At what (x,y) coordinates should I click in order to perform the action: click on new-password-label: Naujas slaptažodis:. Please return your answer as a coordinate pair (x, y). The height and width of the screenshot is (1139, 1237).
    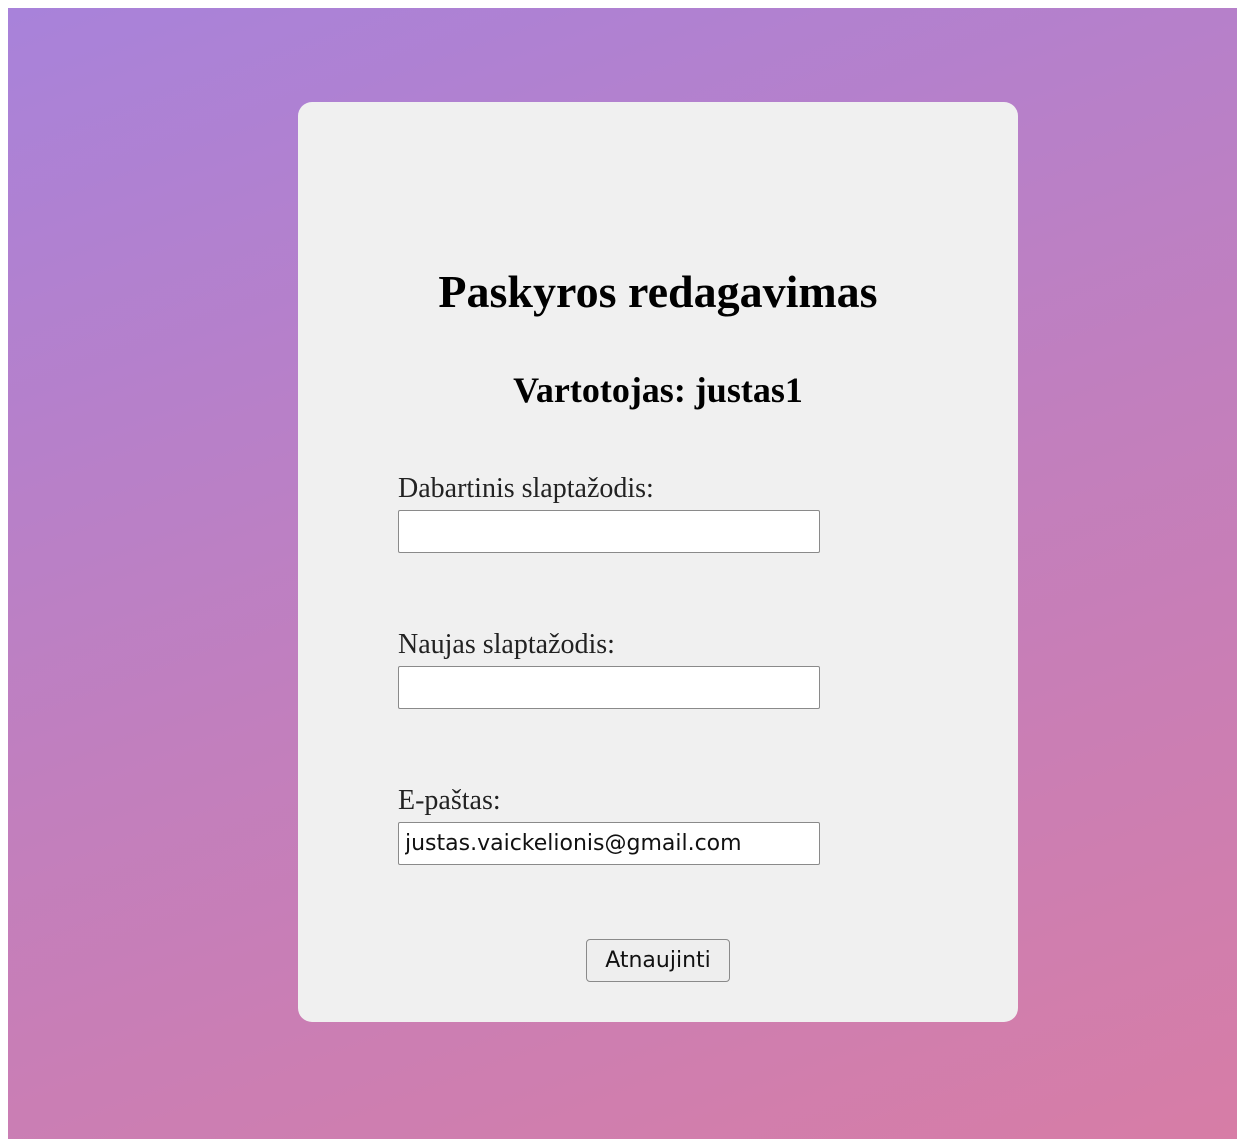
    Looking at the image, I should click on (506, 644).